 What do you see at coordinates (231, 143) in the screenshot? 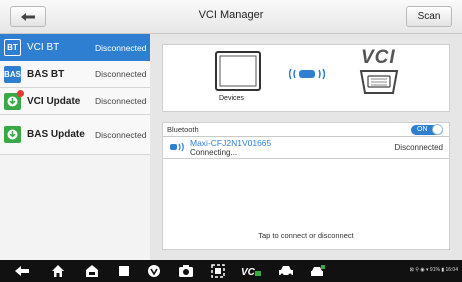
I see `bluetooth-device-name: Maxi-CFJ2N1V01665` at bounding box center [231, 143].